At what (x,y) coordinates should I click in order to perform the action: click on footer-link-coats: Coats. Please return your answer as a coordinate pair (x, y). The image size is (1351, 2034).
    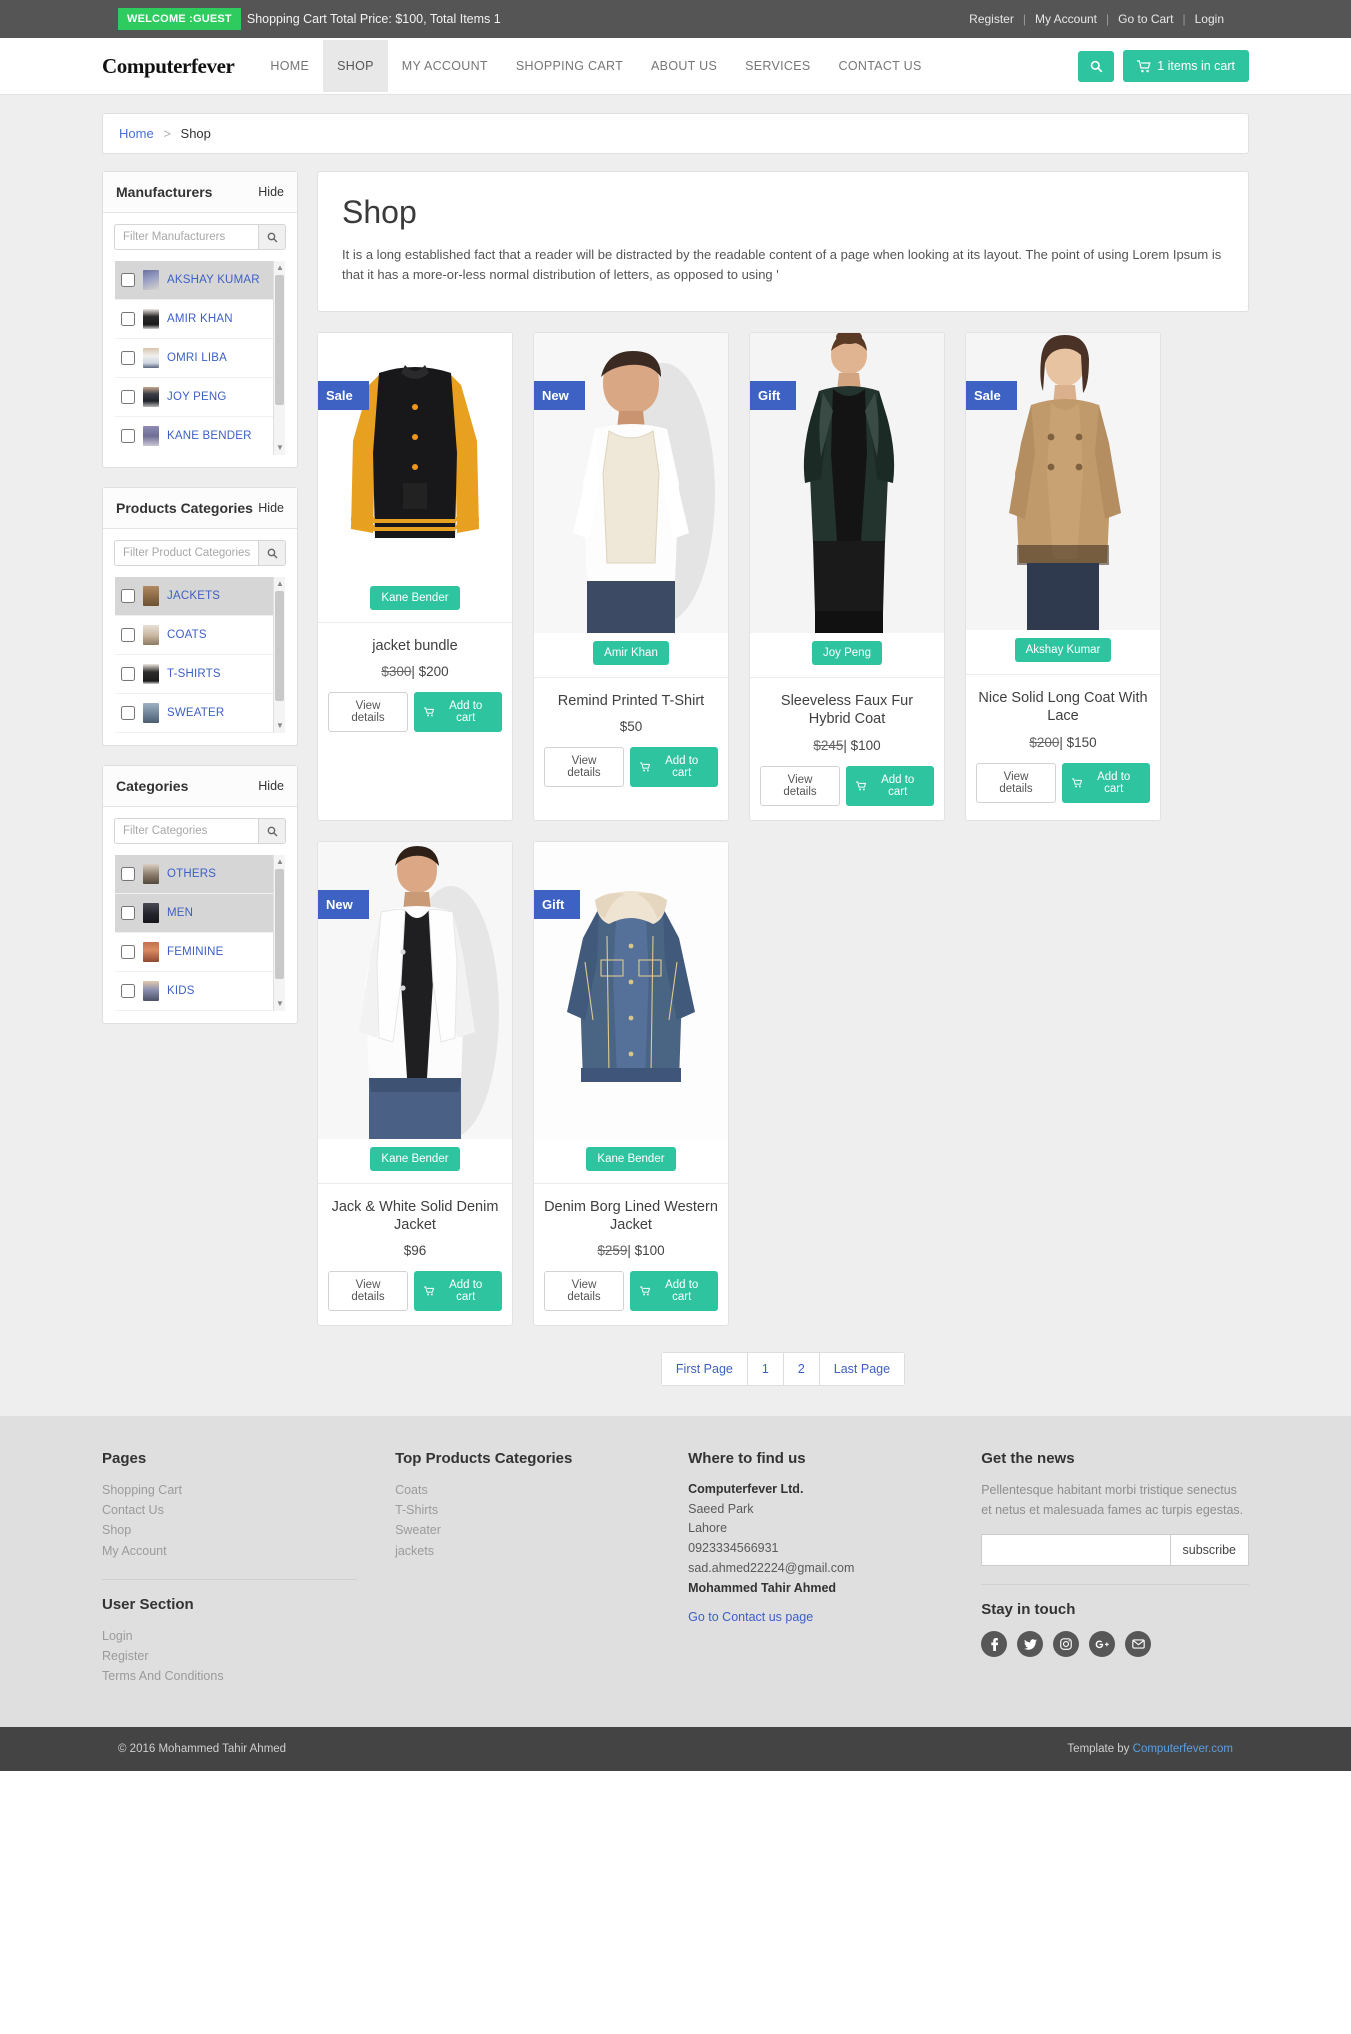
    Looking at the image, I should click on (522, 1490).